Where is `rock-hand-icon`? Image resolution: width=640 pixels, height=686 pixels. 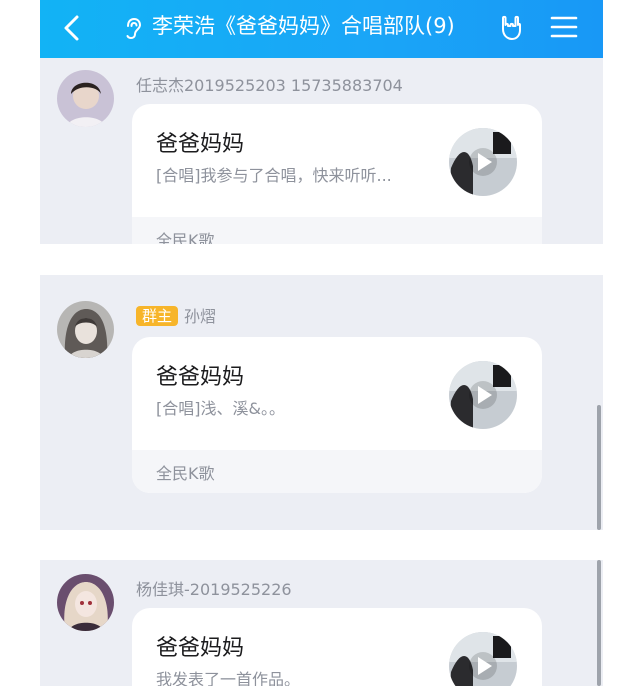
rock-hand-icon is located at coordinates (511, 28).